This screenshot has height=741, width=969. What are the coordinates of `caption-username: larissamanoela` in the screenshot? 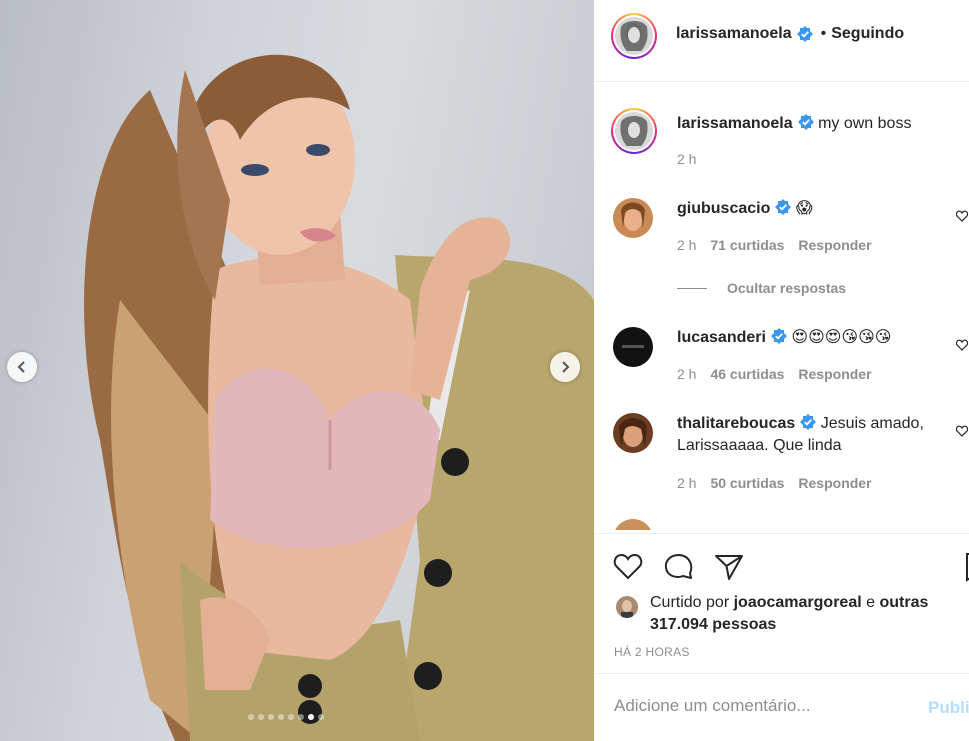 It's located at (735, 123).